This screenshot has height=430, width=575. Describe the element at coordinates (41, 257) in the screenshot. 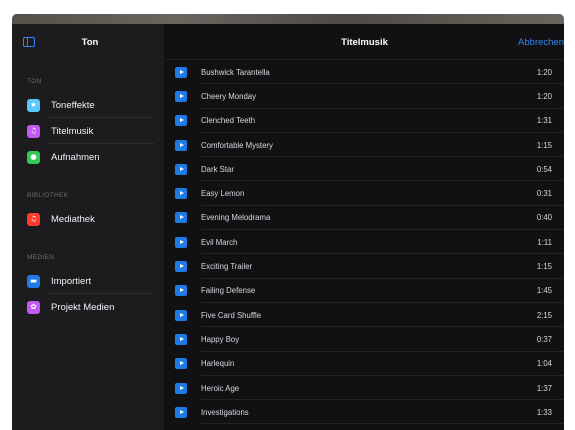

I see `section-label: MEDIEN` at that location.